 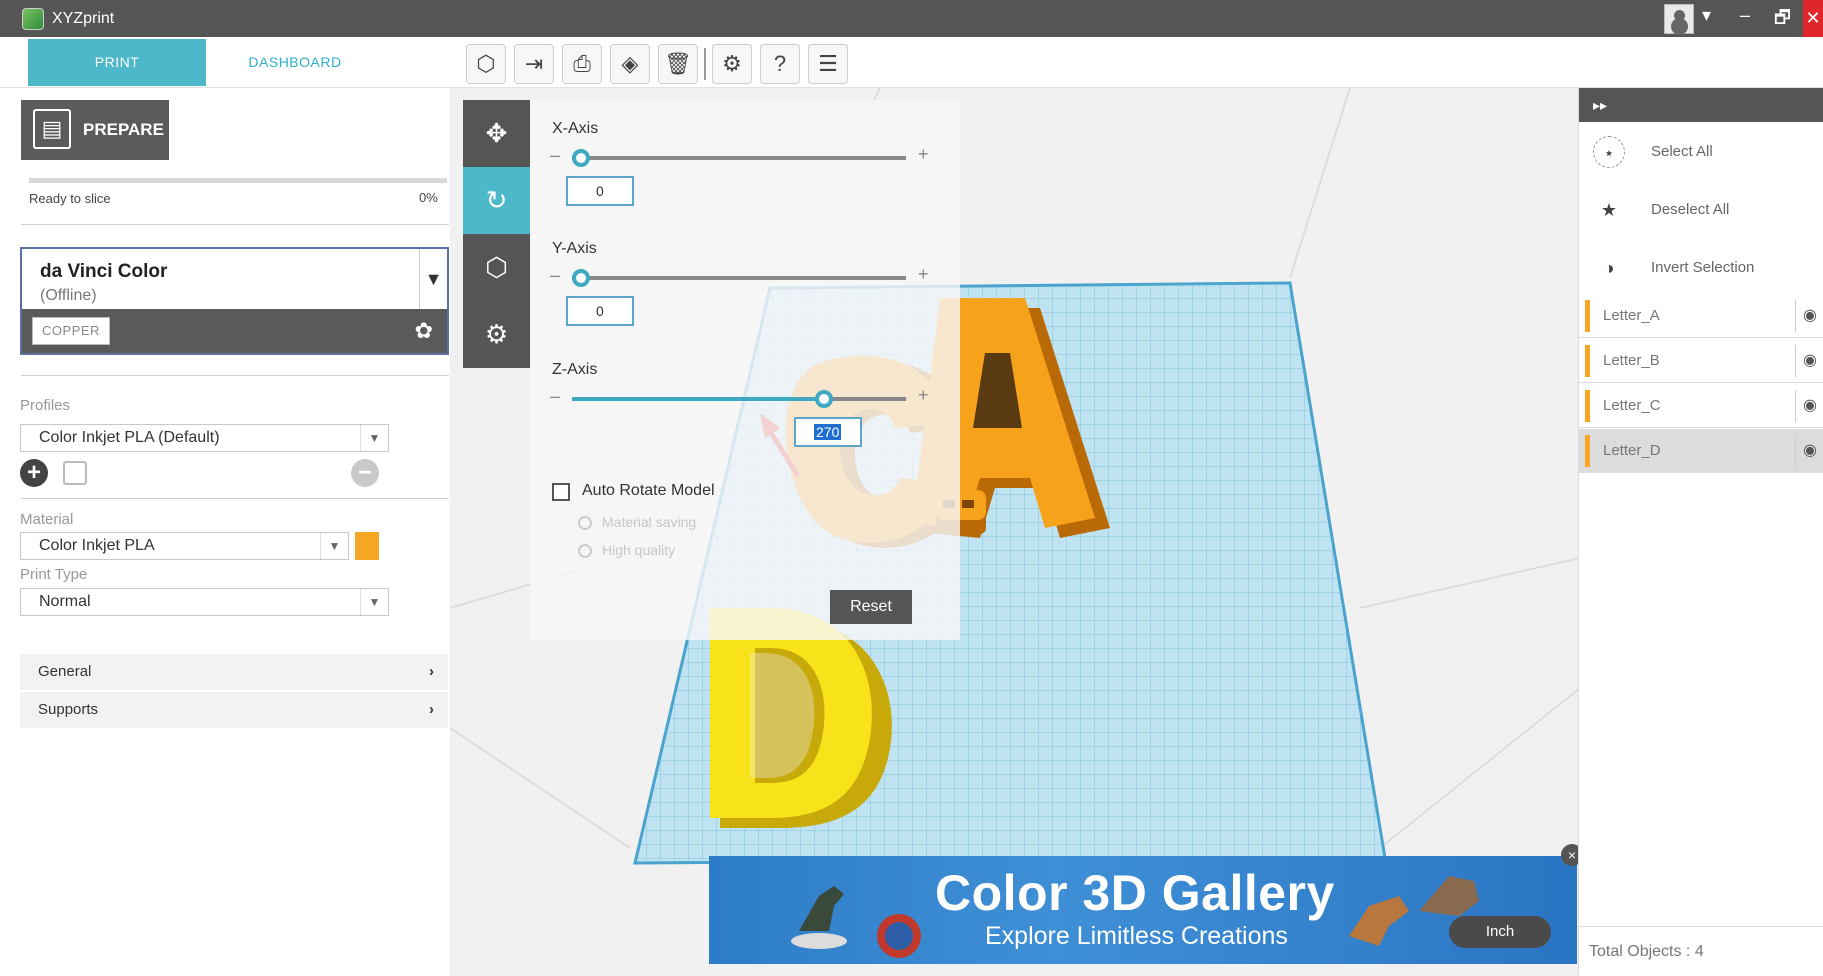 I want to click on section-general: General ›, so click(x=234, y=672).